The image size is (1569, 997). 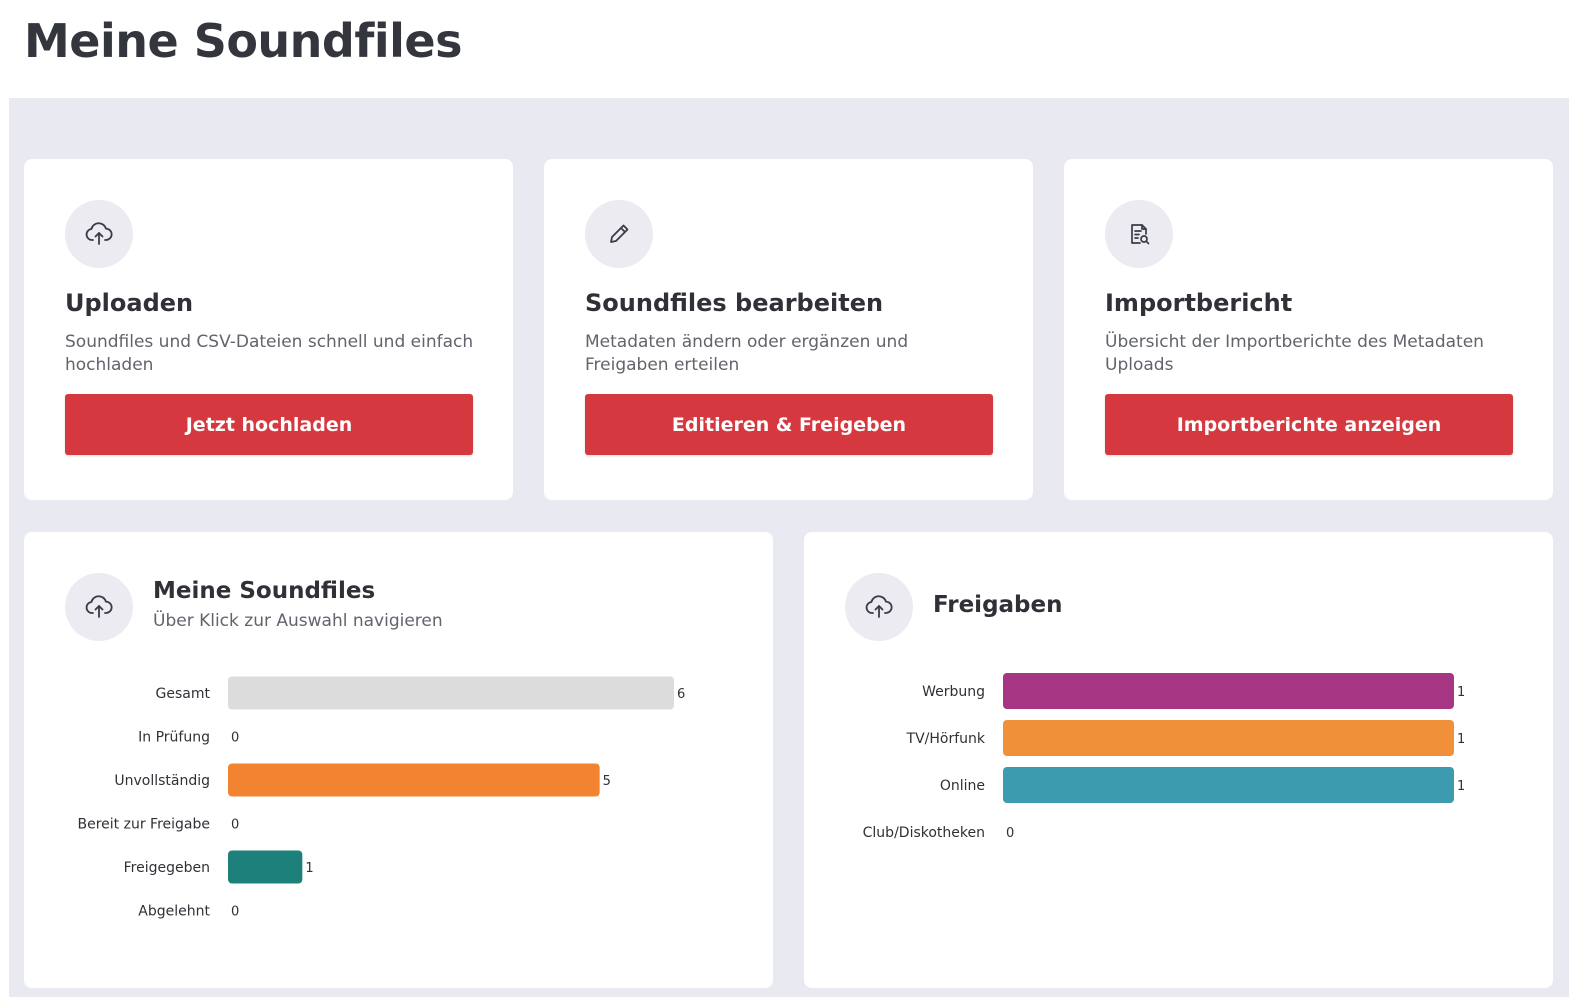 What do you see at coordinates (1228, 785) in the screenshot?
I see `freigaben-bar-online` at bounding box center [1228, 785].